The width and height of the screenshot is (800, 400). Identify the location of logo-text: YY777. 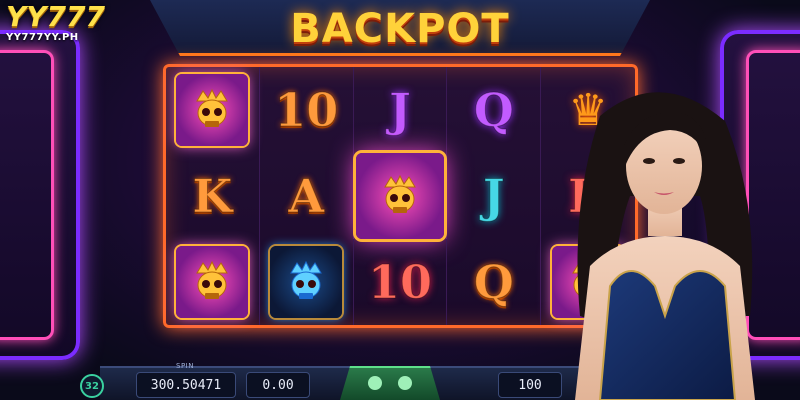
(55, 16).